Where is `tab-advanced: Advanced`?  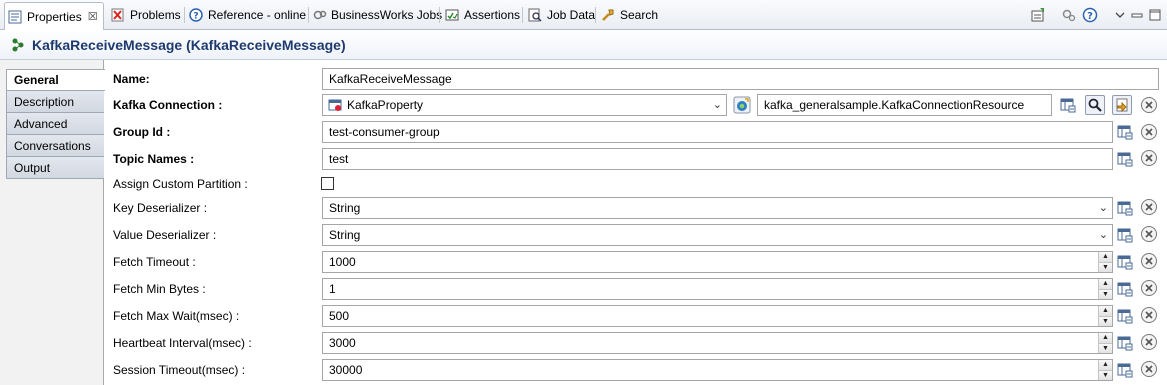
tab-advanced: Advanced is located at coordinates (55, 124).